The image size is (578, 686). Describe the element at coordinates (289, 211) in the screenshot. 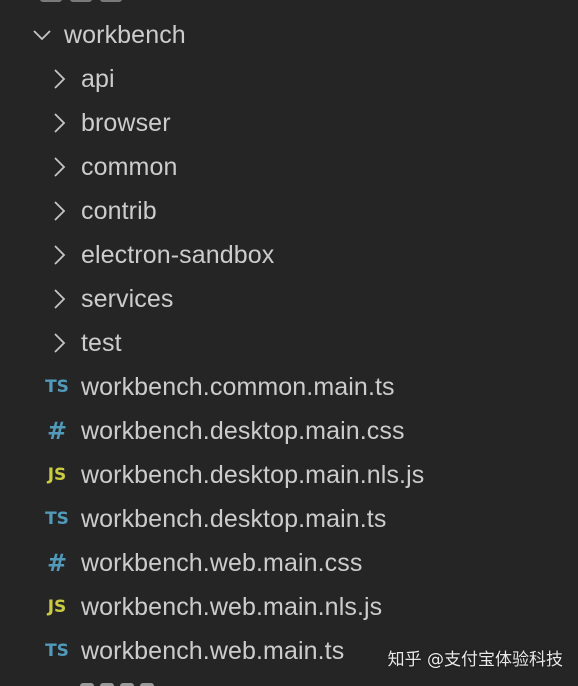

I see `tree-folder-contrib: contrib` at that location.